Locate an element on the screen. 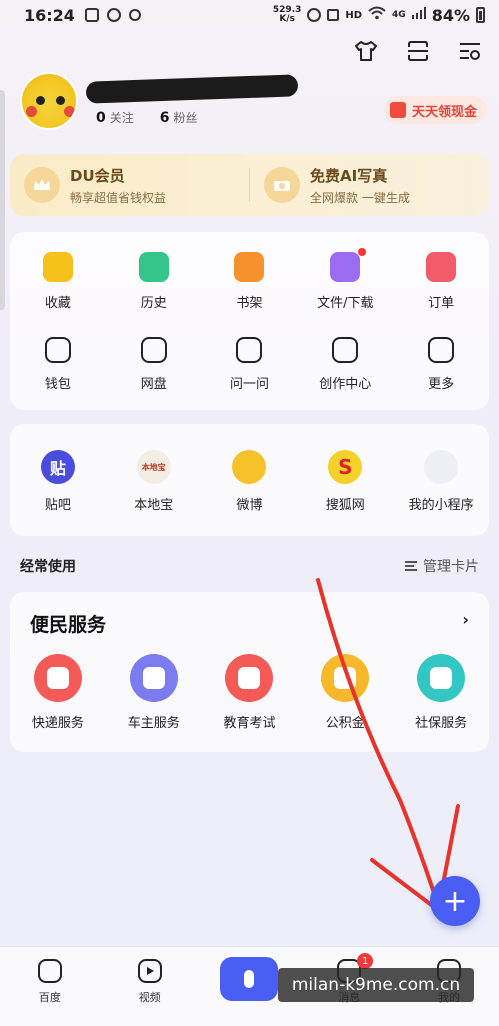  social-security-icon is located at coordinates (441, 678).